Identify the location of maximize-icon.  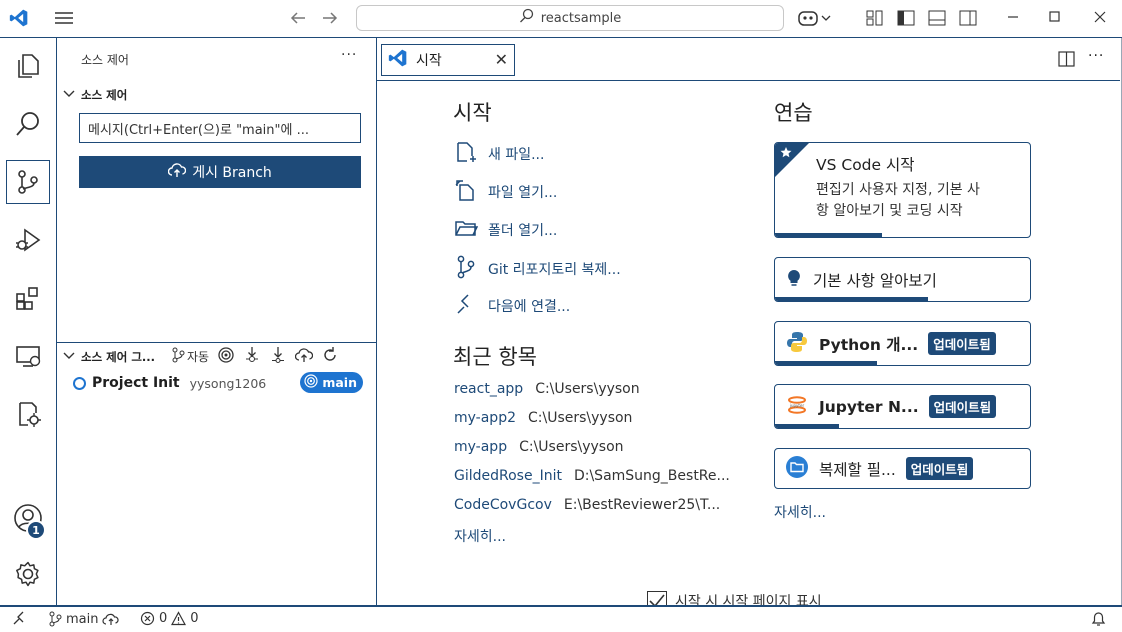
(1055, 19).